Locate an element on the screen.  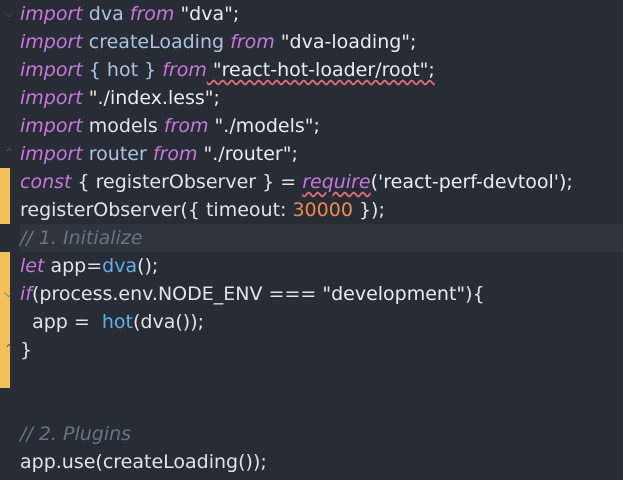
string-literal: "./index.less"; is located at coordinates (151, 98).